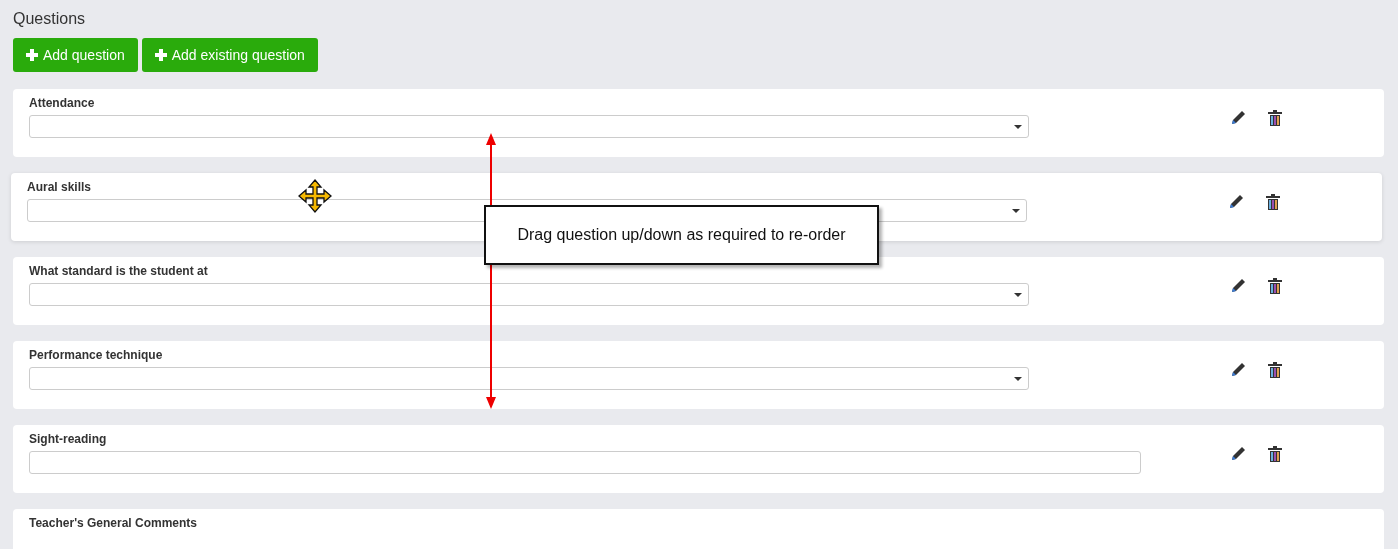  I want to click on question-title: Attendance, so click(62, 103).